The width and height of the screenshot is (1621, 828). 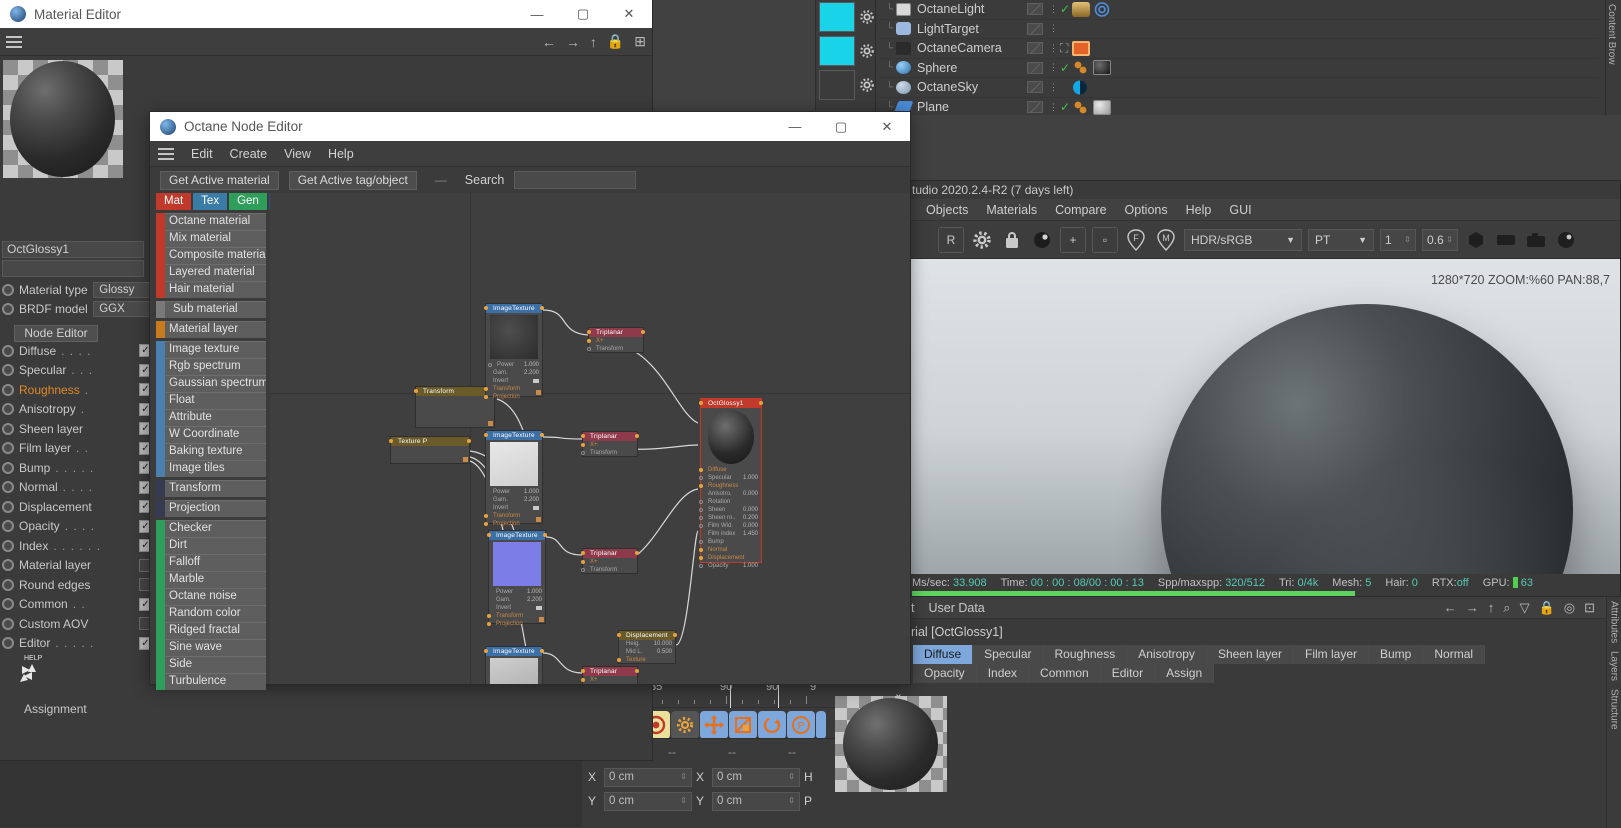 What do you see at coordinates (211, 488) in the screenshot?
I see `category-item-15: Transform` at bounding box center [211, 488].